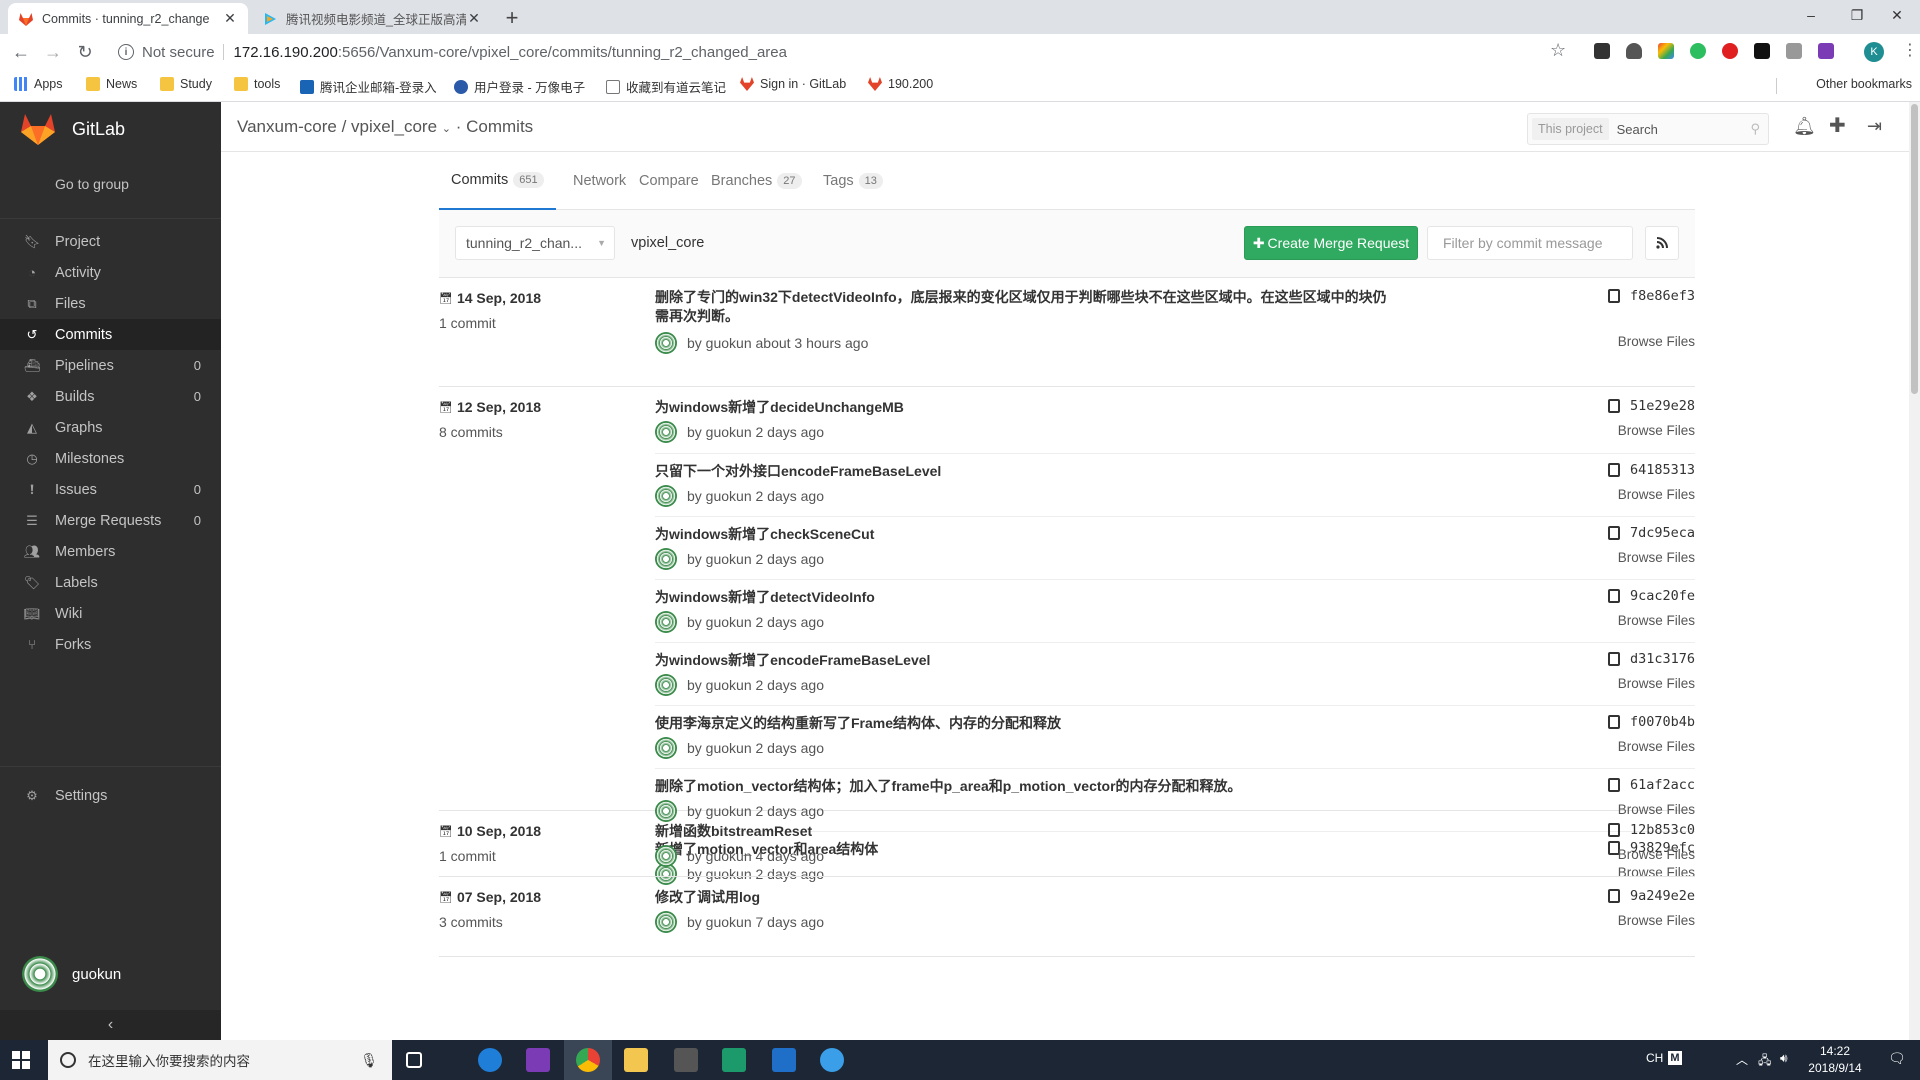 The height and width of the screenshot is (1080, 1920). What do you see at coordinates (1648, 129) in the screenshot?
I see `search-input: This project Search ⚲` at bounding box center [1648, 129].